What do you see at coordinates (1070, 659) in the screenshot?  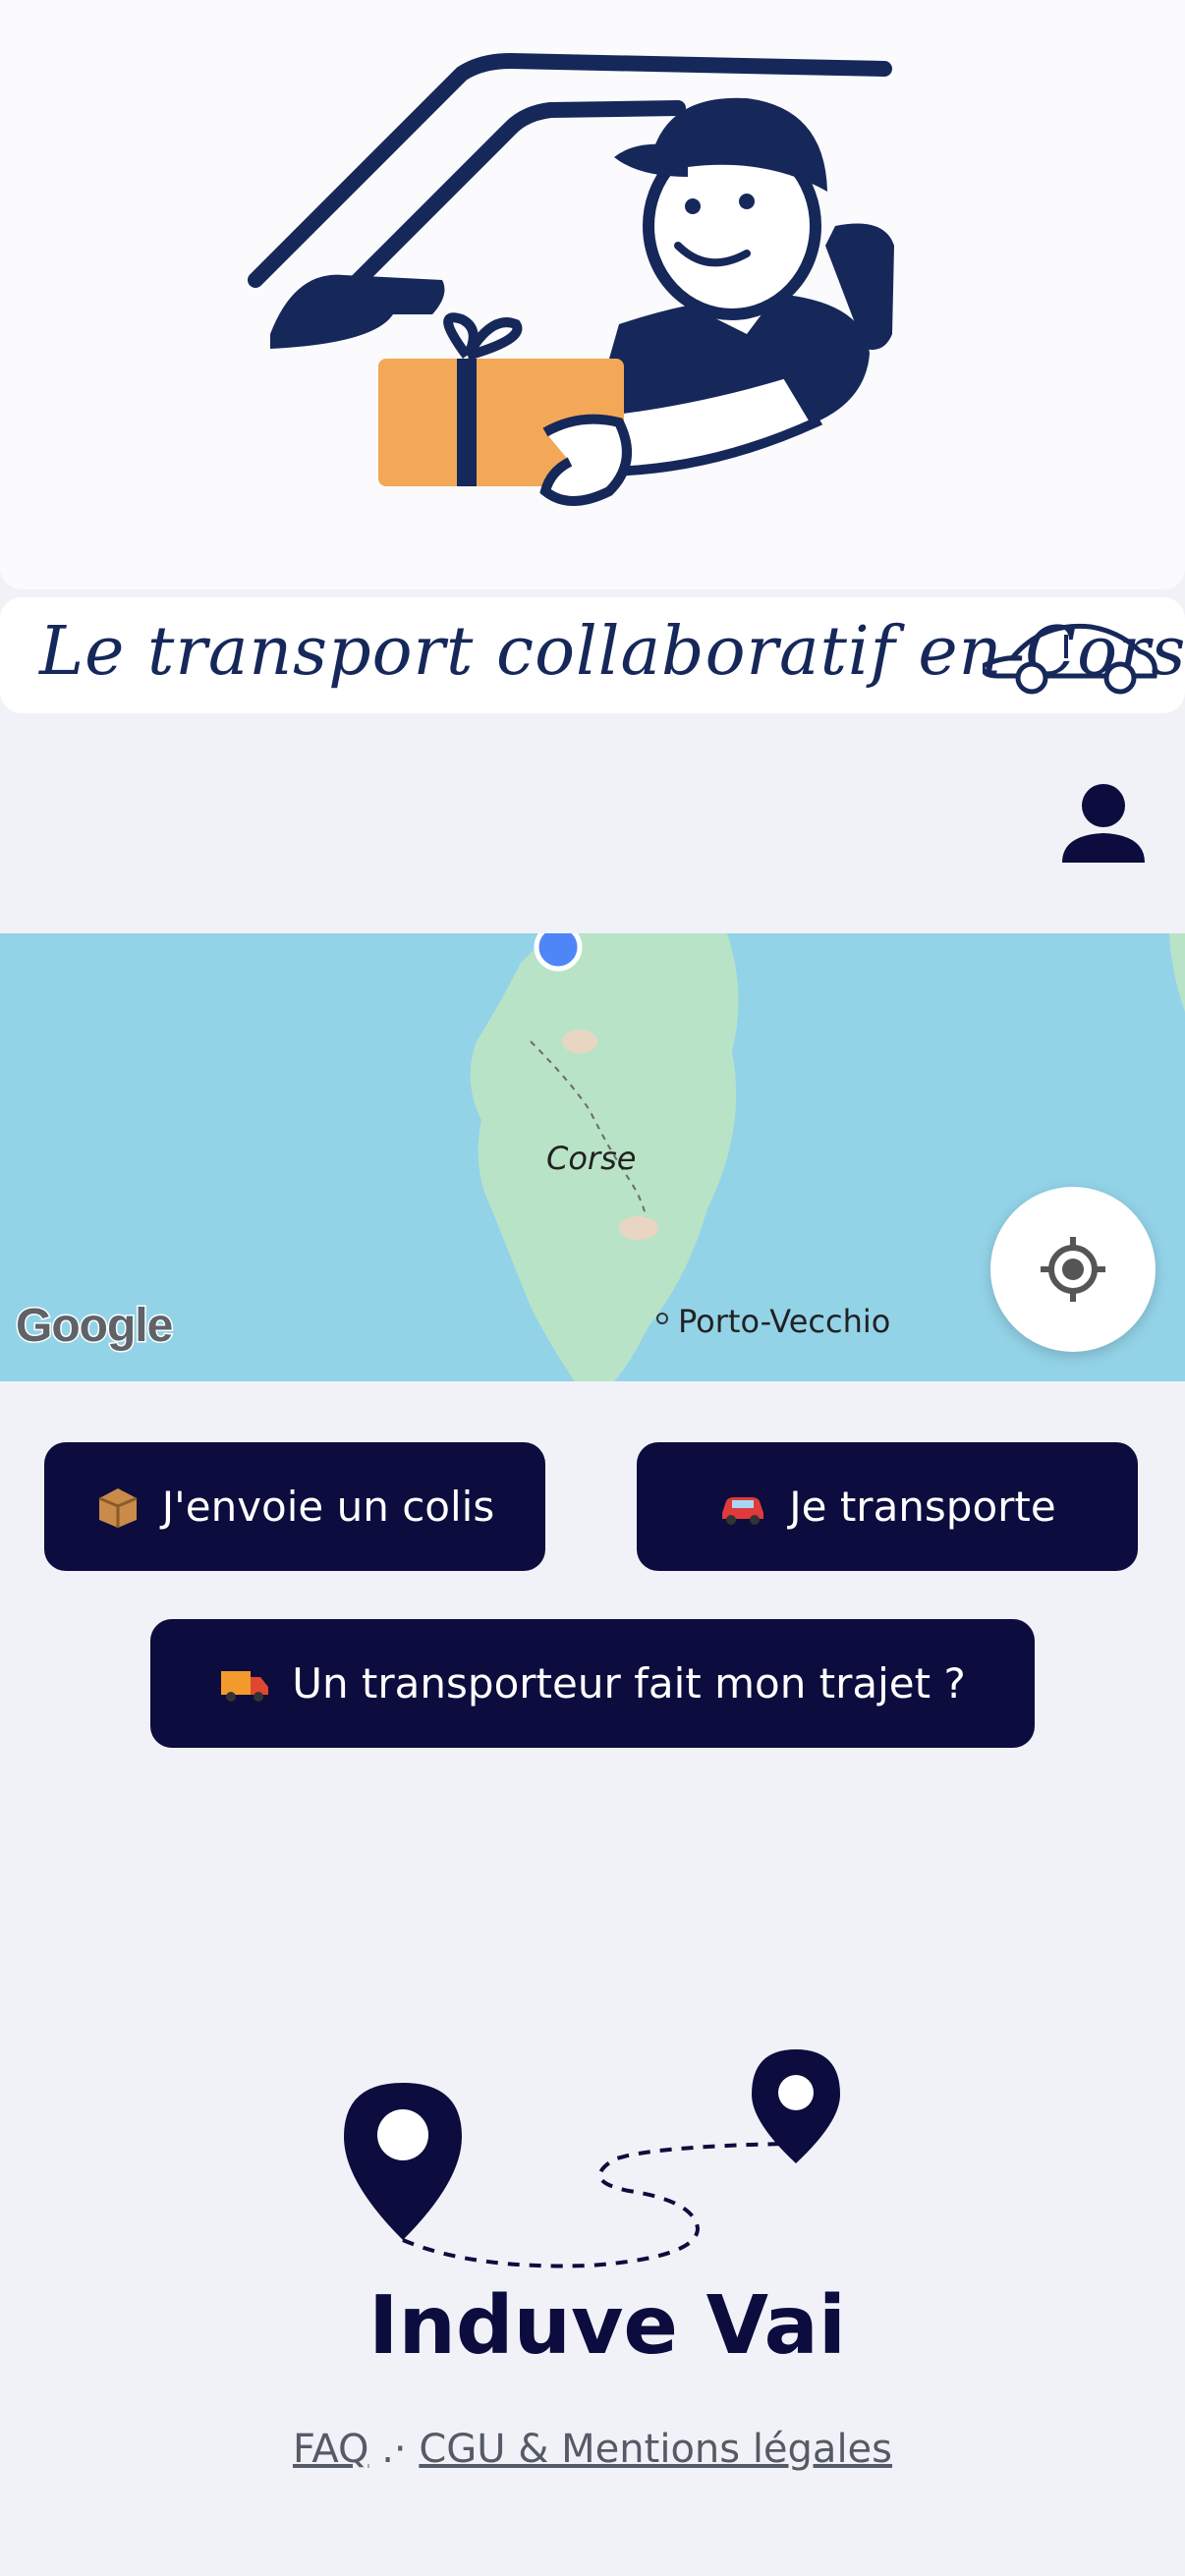 I see `car-outline-icon` at bounding box center [1070, 659].